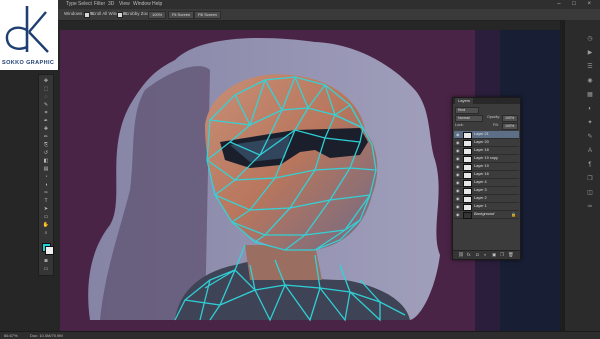  What do you see at coordinates (582, 176) in the screenshot?
I see `panel-dock: ◷ ▶ ☰ ◉ ▦ ◐ ✦ ✎ A ¶ ❐ ◫ ✑` at bounding box center [582, 176].